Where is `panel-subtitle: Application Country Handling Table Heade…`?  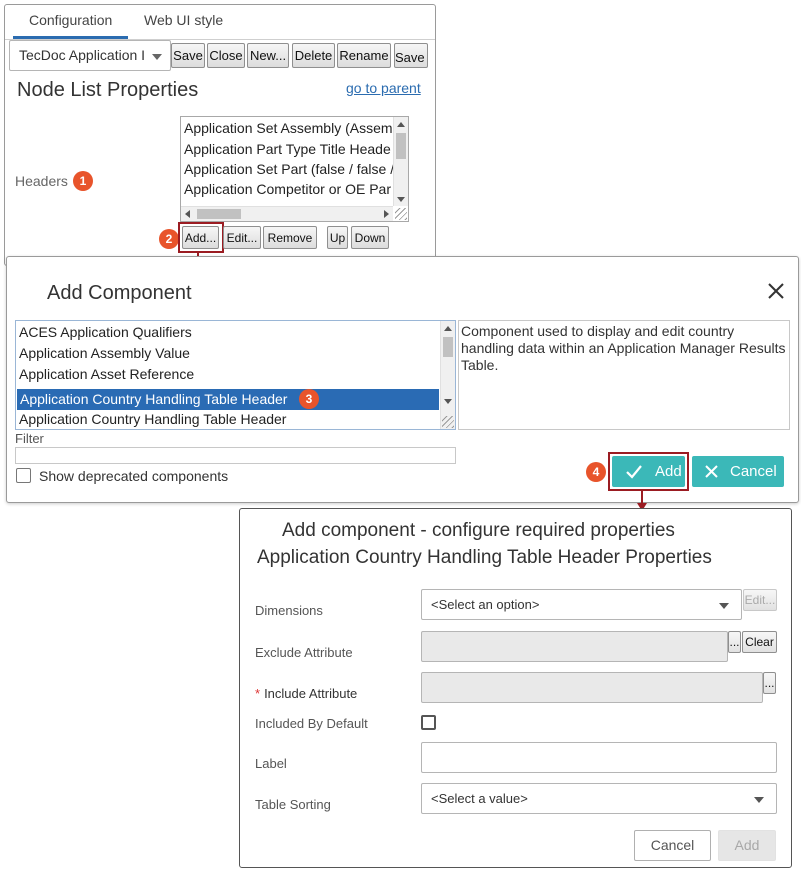 panel-subtitle: Application Country Handling Table Heade… is located at coordinates (484, 557).